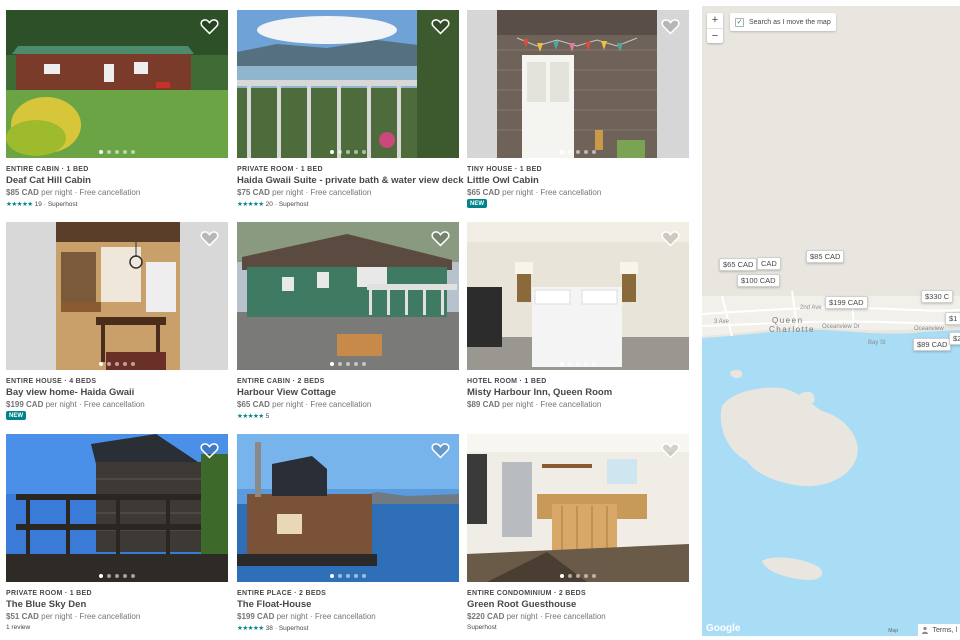 Image resolution: width=960 pixels, height=640 pixels. I want to click on map-price-pin: $85 CAD, so click(825, 256).